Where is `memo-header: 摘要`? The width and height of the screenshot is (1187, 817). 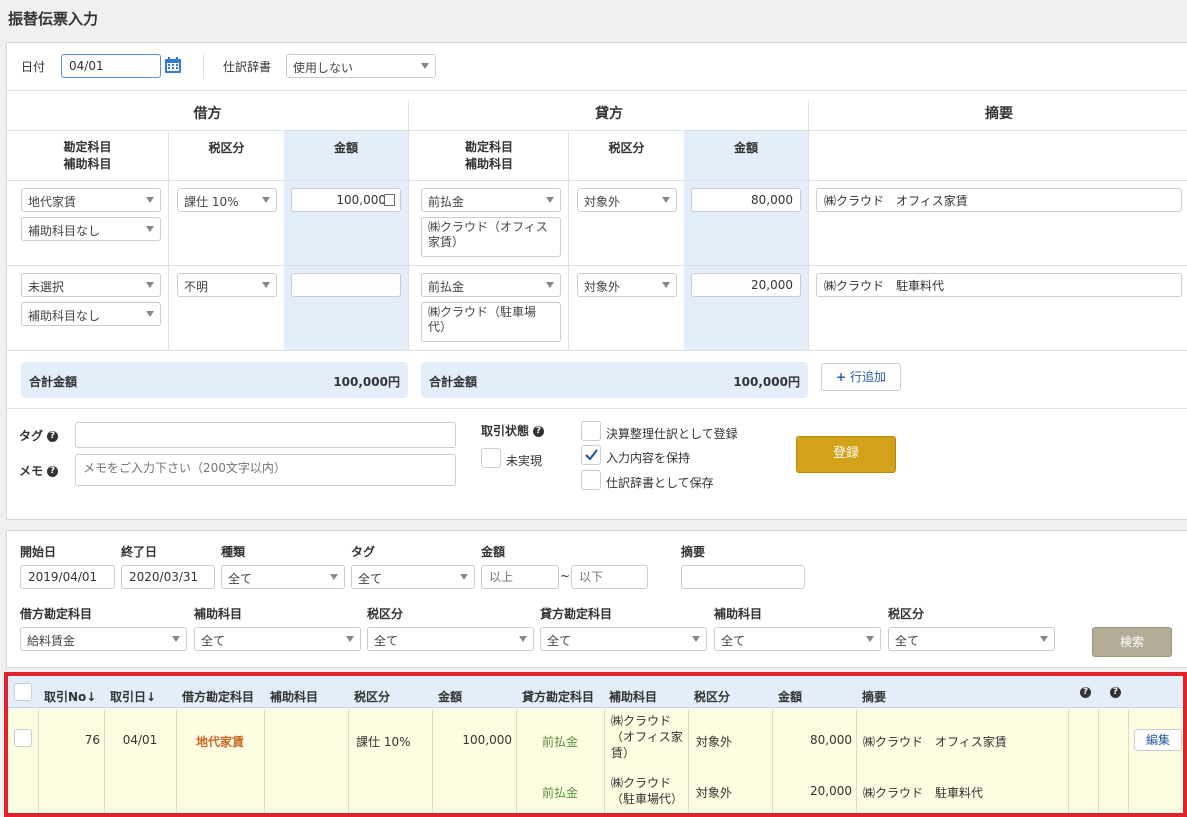 memo-header: 摘要 is located at coordinates (999, 114).